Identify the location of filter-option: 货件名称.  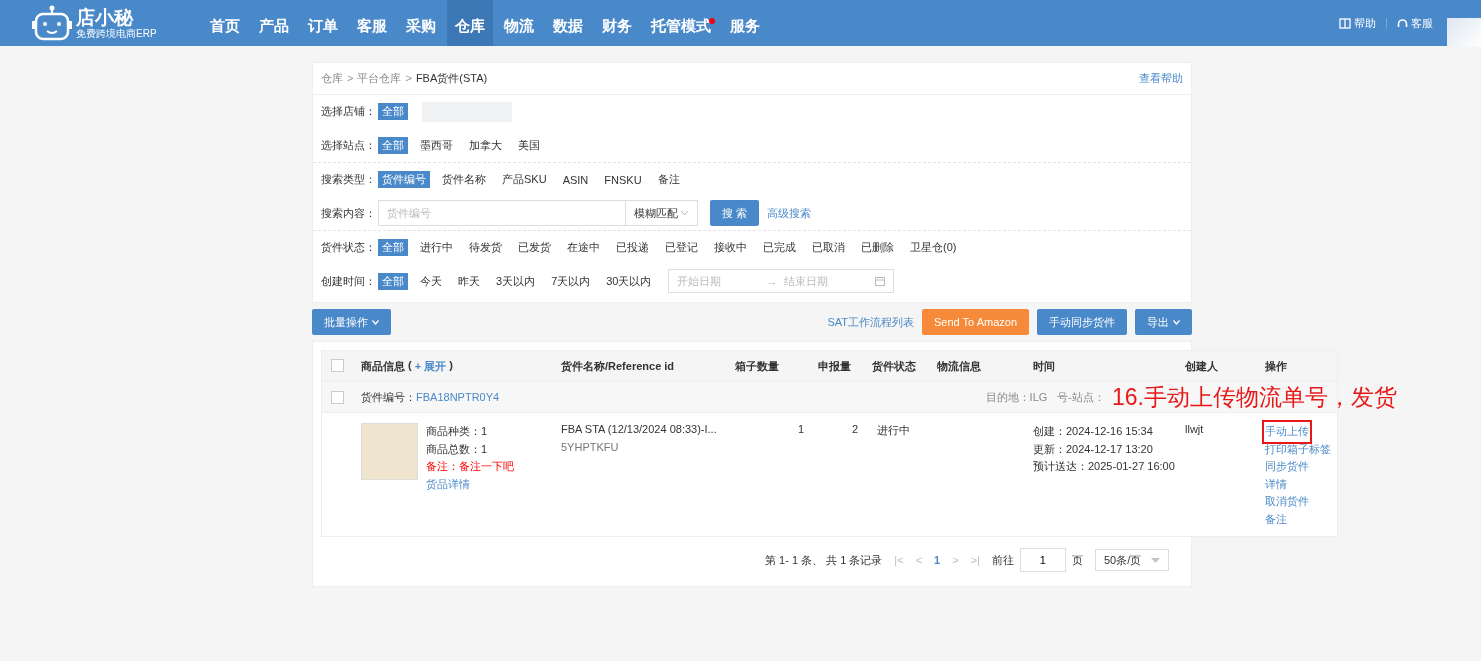
(464, 180).